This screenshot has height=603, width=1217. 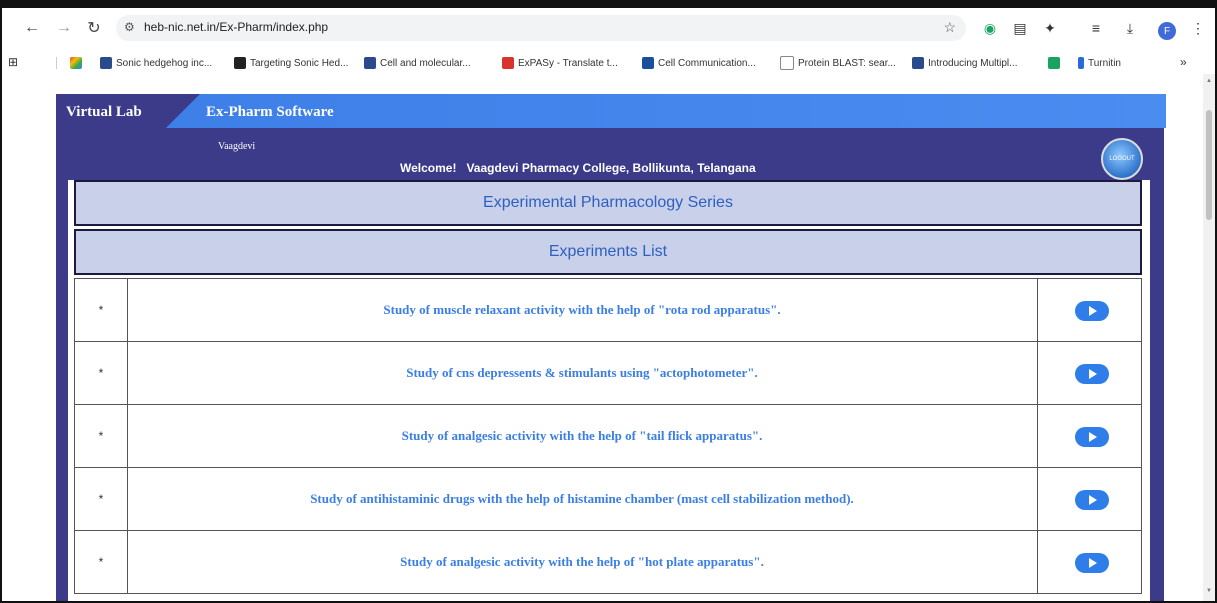 What do you see at coordinates (270, 112) in the screenshot?
I see `software-title: Ex-Pharm Software` at bounding box center [270, 112].